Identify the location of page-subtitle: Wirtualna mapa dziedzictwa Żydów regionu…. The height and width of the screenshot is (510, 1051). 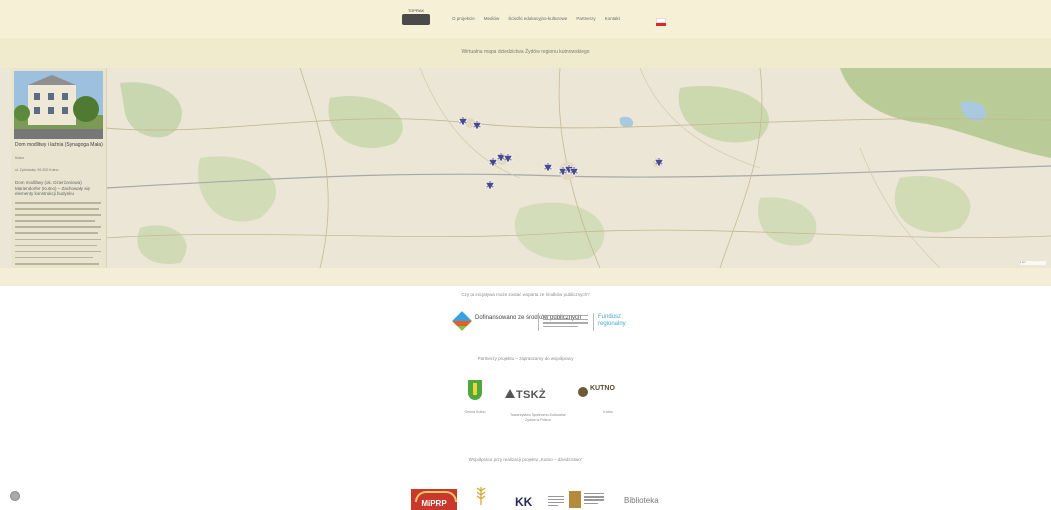
(525, 52).